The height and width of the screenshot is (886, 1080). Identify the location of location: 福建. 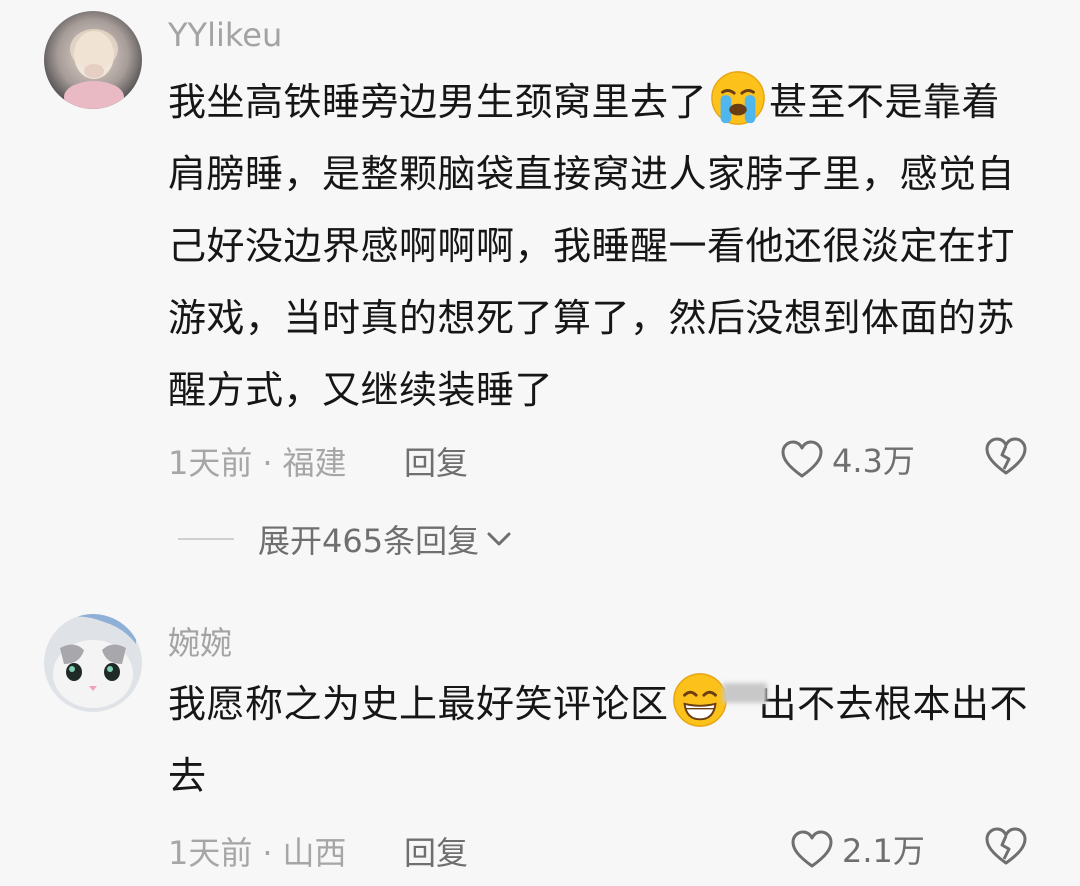
(314, 463).